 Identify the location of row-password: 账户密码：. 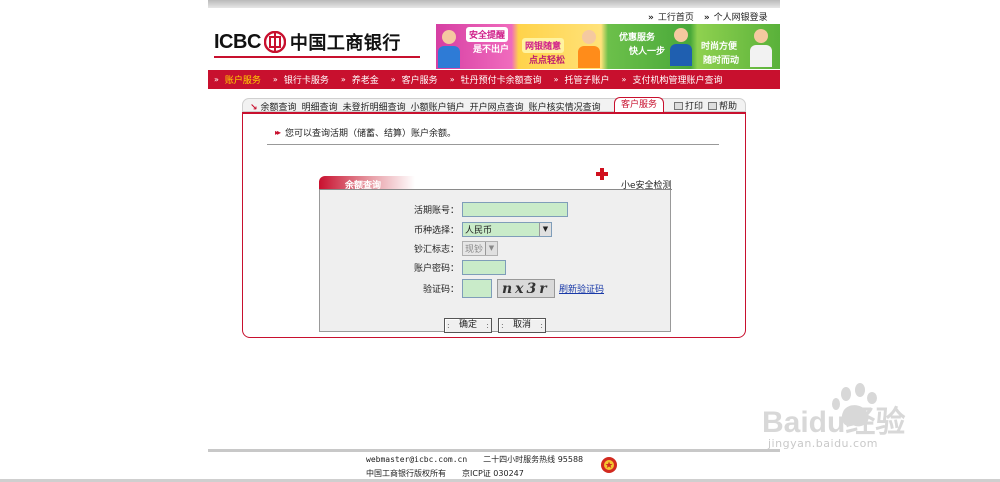
(413, 267).